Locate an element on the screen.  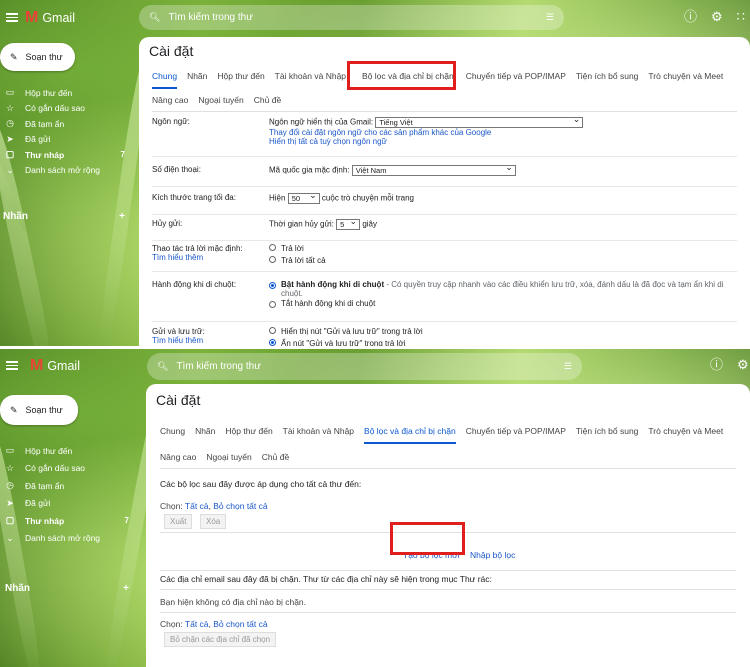
send-icon: ➤ is located at coordinates (10, 502).